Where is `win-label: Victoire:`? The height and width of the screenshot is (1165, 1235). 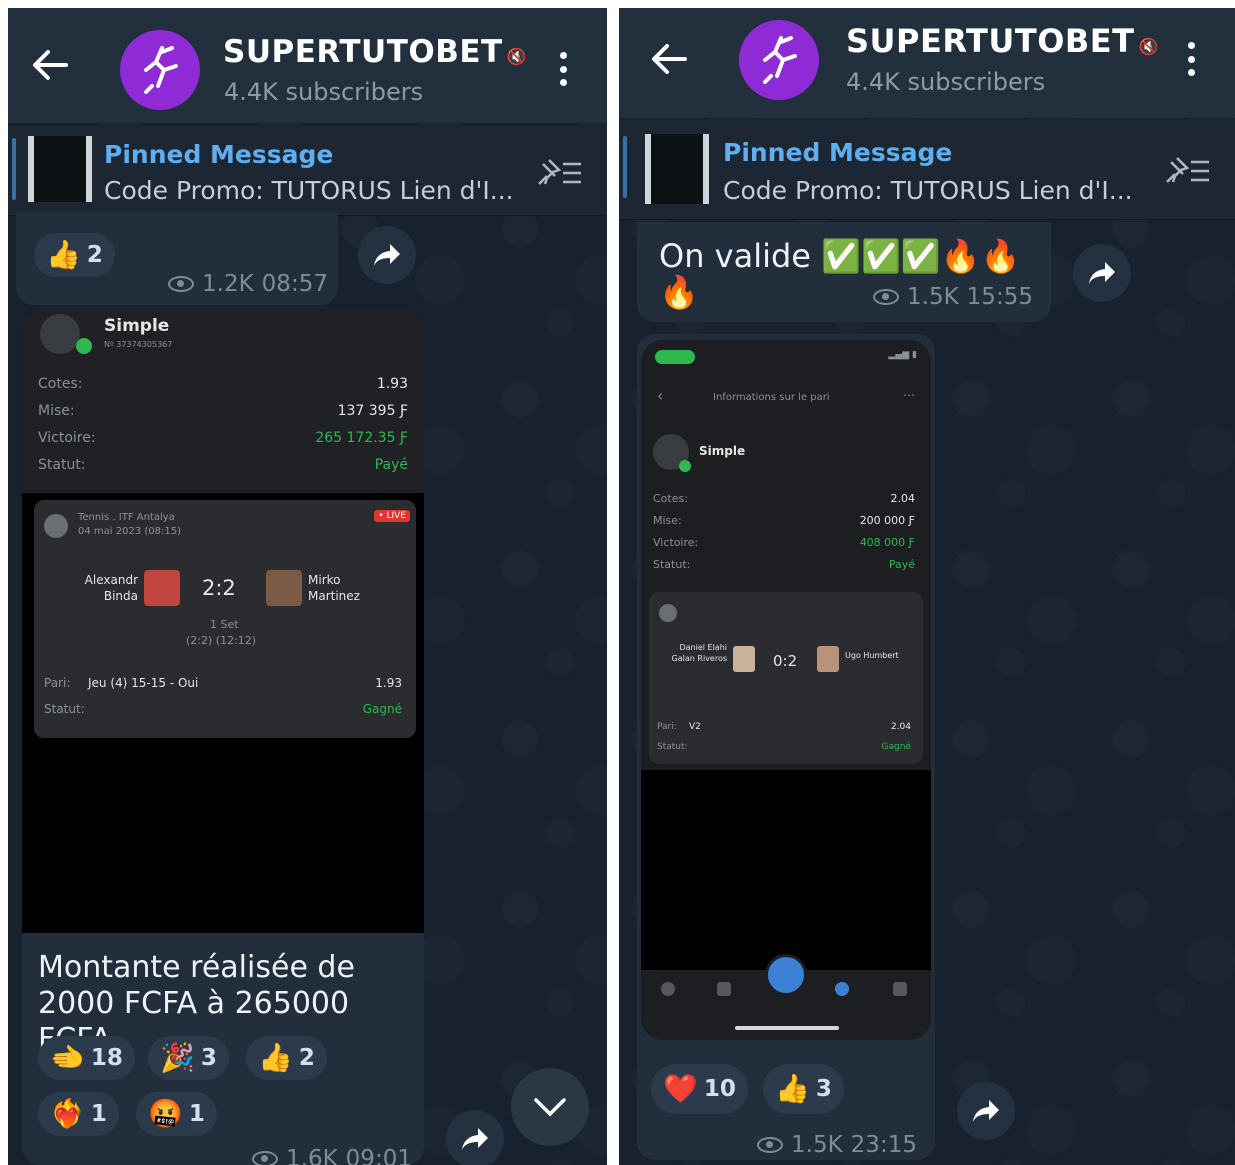 win-label: Victoire: is located at coordinates (676, 542).